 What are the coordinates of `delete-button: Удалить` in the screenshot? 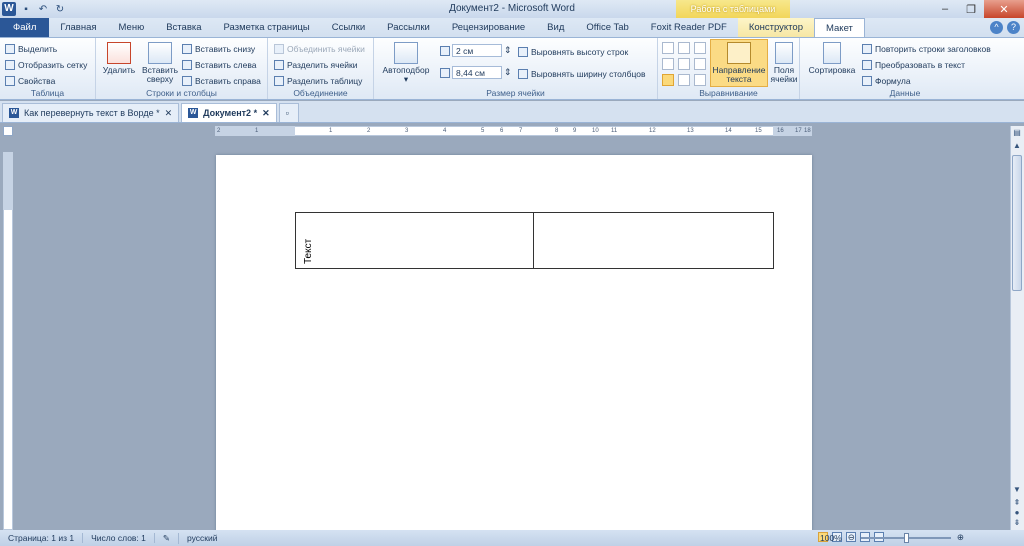 It's located at (119, 58).